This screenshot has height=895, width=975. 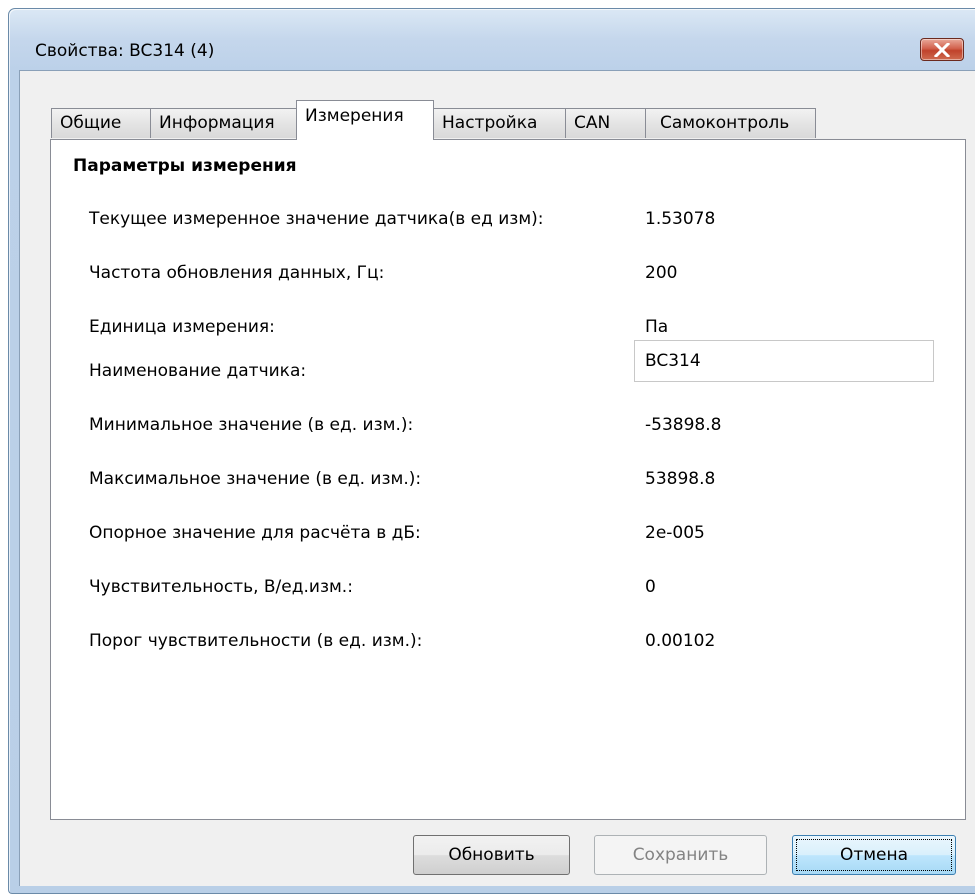 I want to click on unit-label: Единица измерения:, so click(x=182, y=327).